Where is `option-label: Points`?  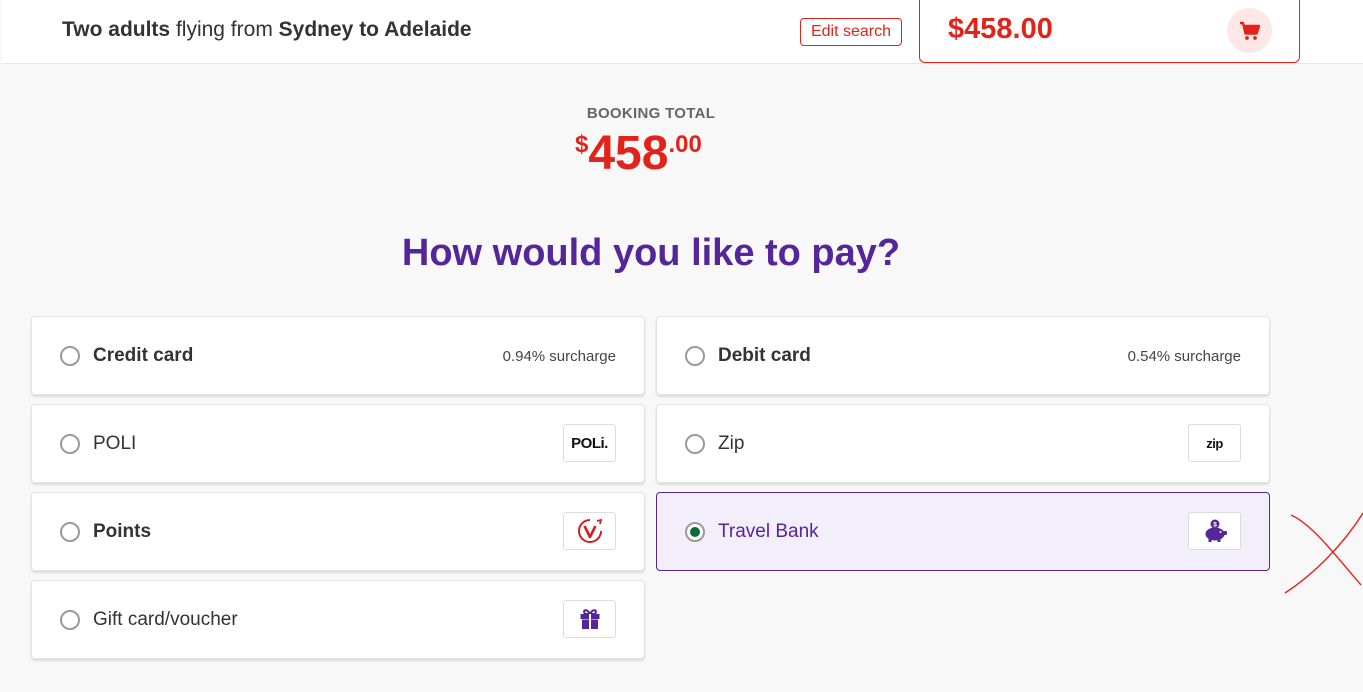 option-label: Points is located at coordinates (122, 531).